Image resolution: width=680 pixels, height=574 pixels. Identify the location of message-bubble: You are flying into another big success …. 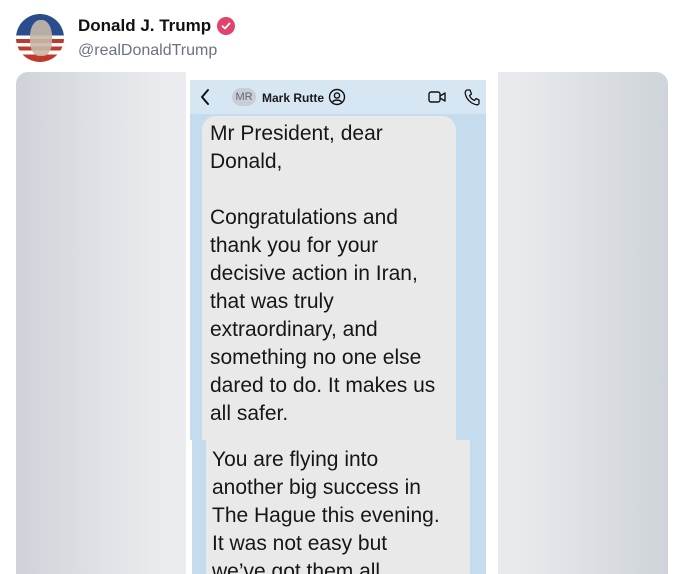
(338, 507).